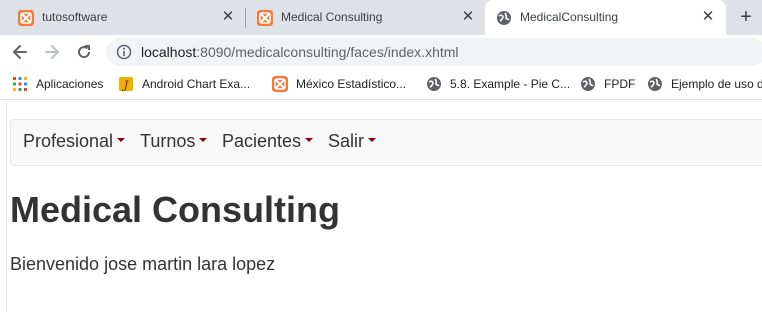  I want to click on tab-title: Medical Consulting, so click(332, 17).